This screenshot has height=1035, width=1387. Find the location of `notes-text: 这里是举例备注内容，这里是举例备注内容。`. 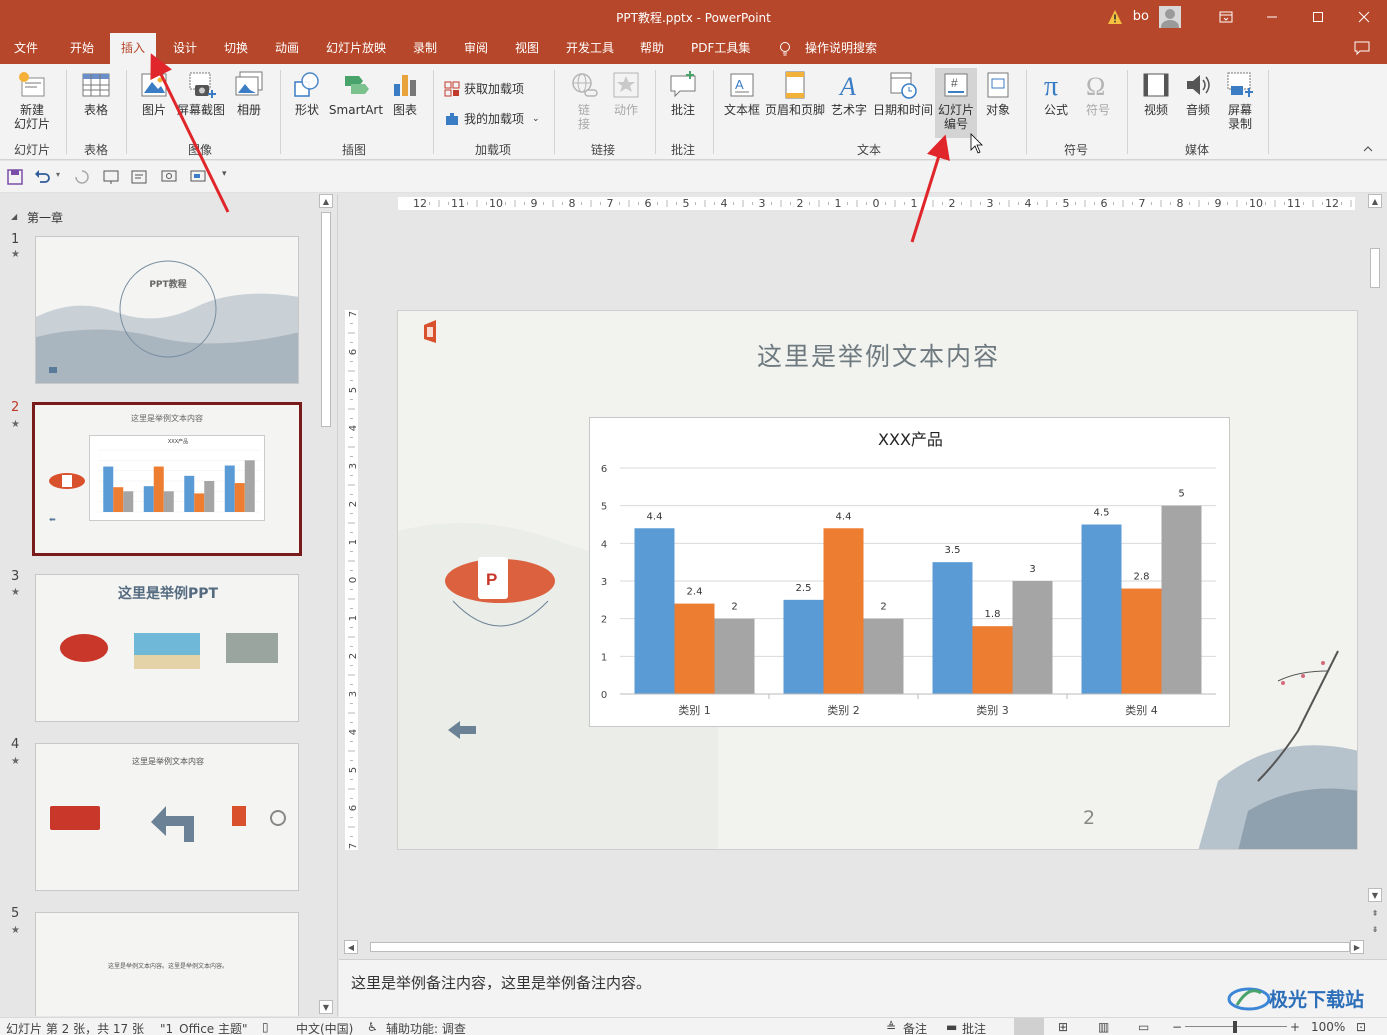

notes-text: 这里是举例备注内容，这里是举例备注内容。 is located at coordinates (501, 982).